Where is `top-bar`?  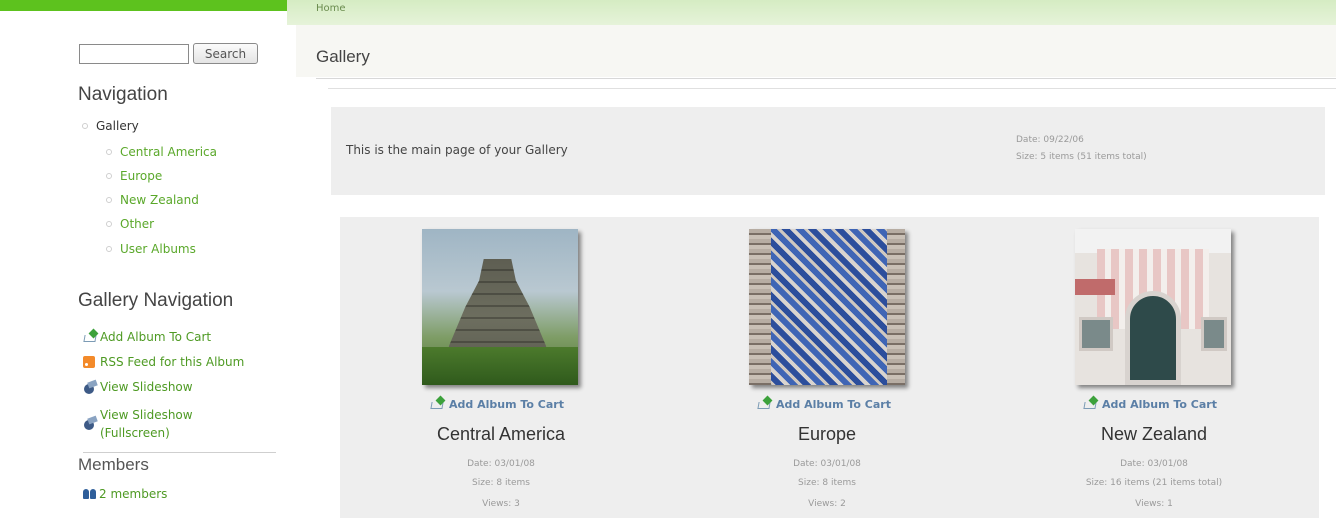
top-bar is located at coordinates (811, 12).